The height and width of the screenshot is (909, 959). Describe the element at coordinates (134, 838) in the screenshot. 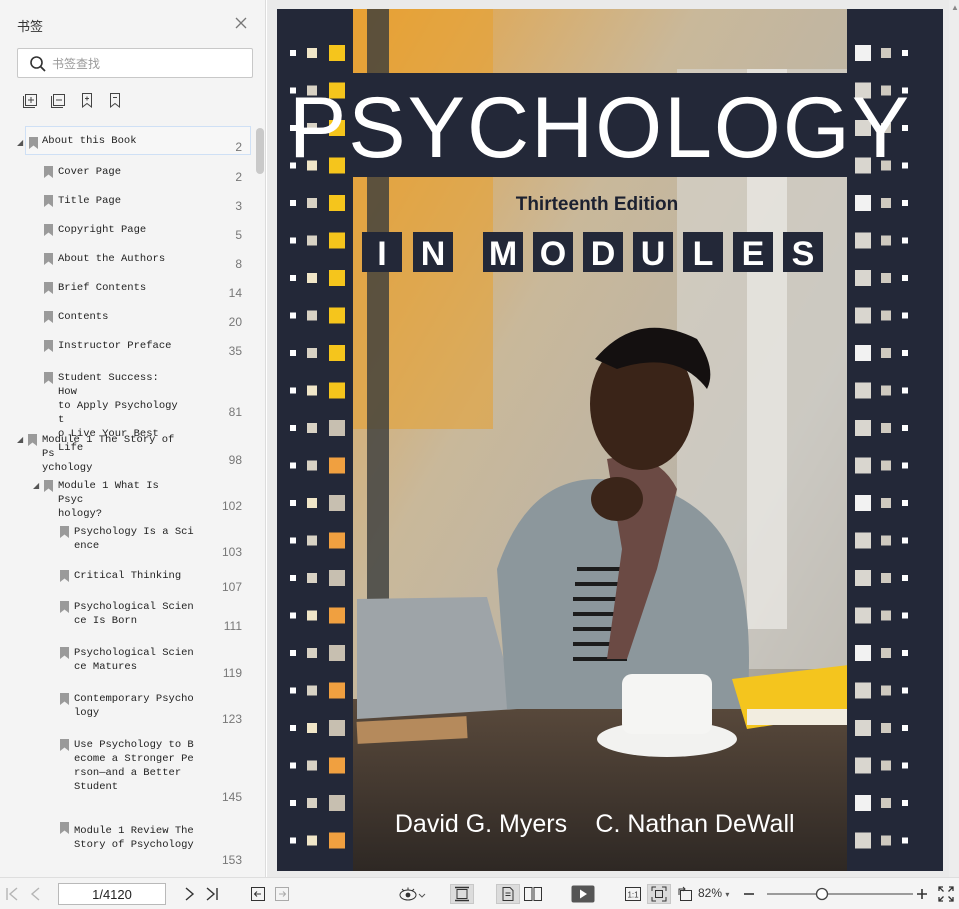

I see `bookmark-label: Module 1 Review The Story of Psychology` at that location.